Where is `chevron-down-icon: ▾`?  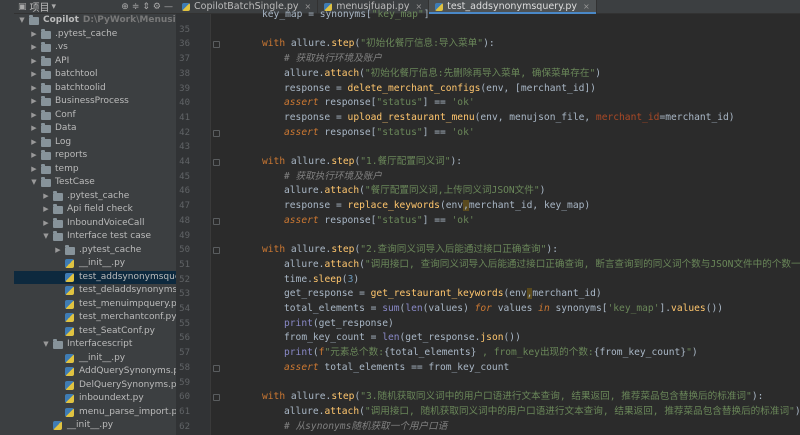
chevron-down-icon: ▾ is located at coordinates (54, 7).